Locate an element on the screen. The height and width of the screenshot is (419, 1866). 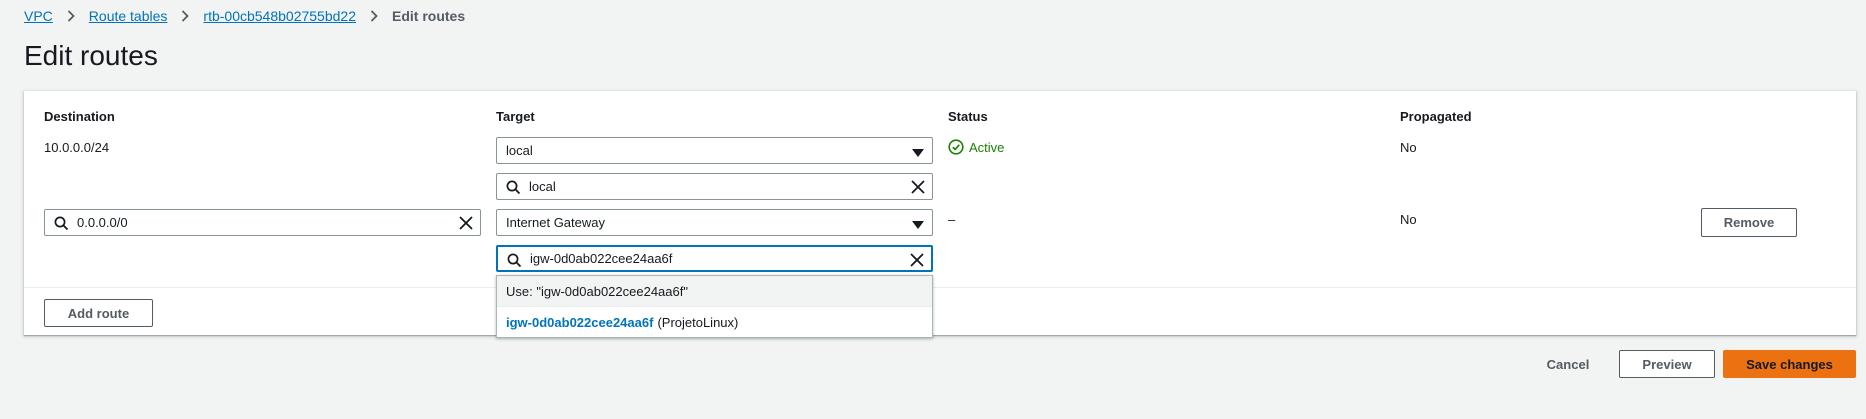
column-header-propagated: Propagated is located at coordinates (1436, 116).